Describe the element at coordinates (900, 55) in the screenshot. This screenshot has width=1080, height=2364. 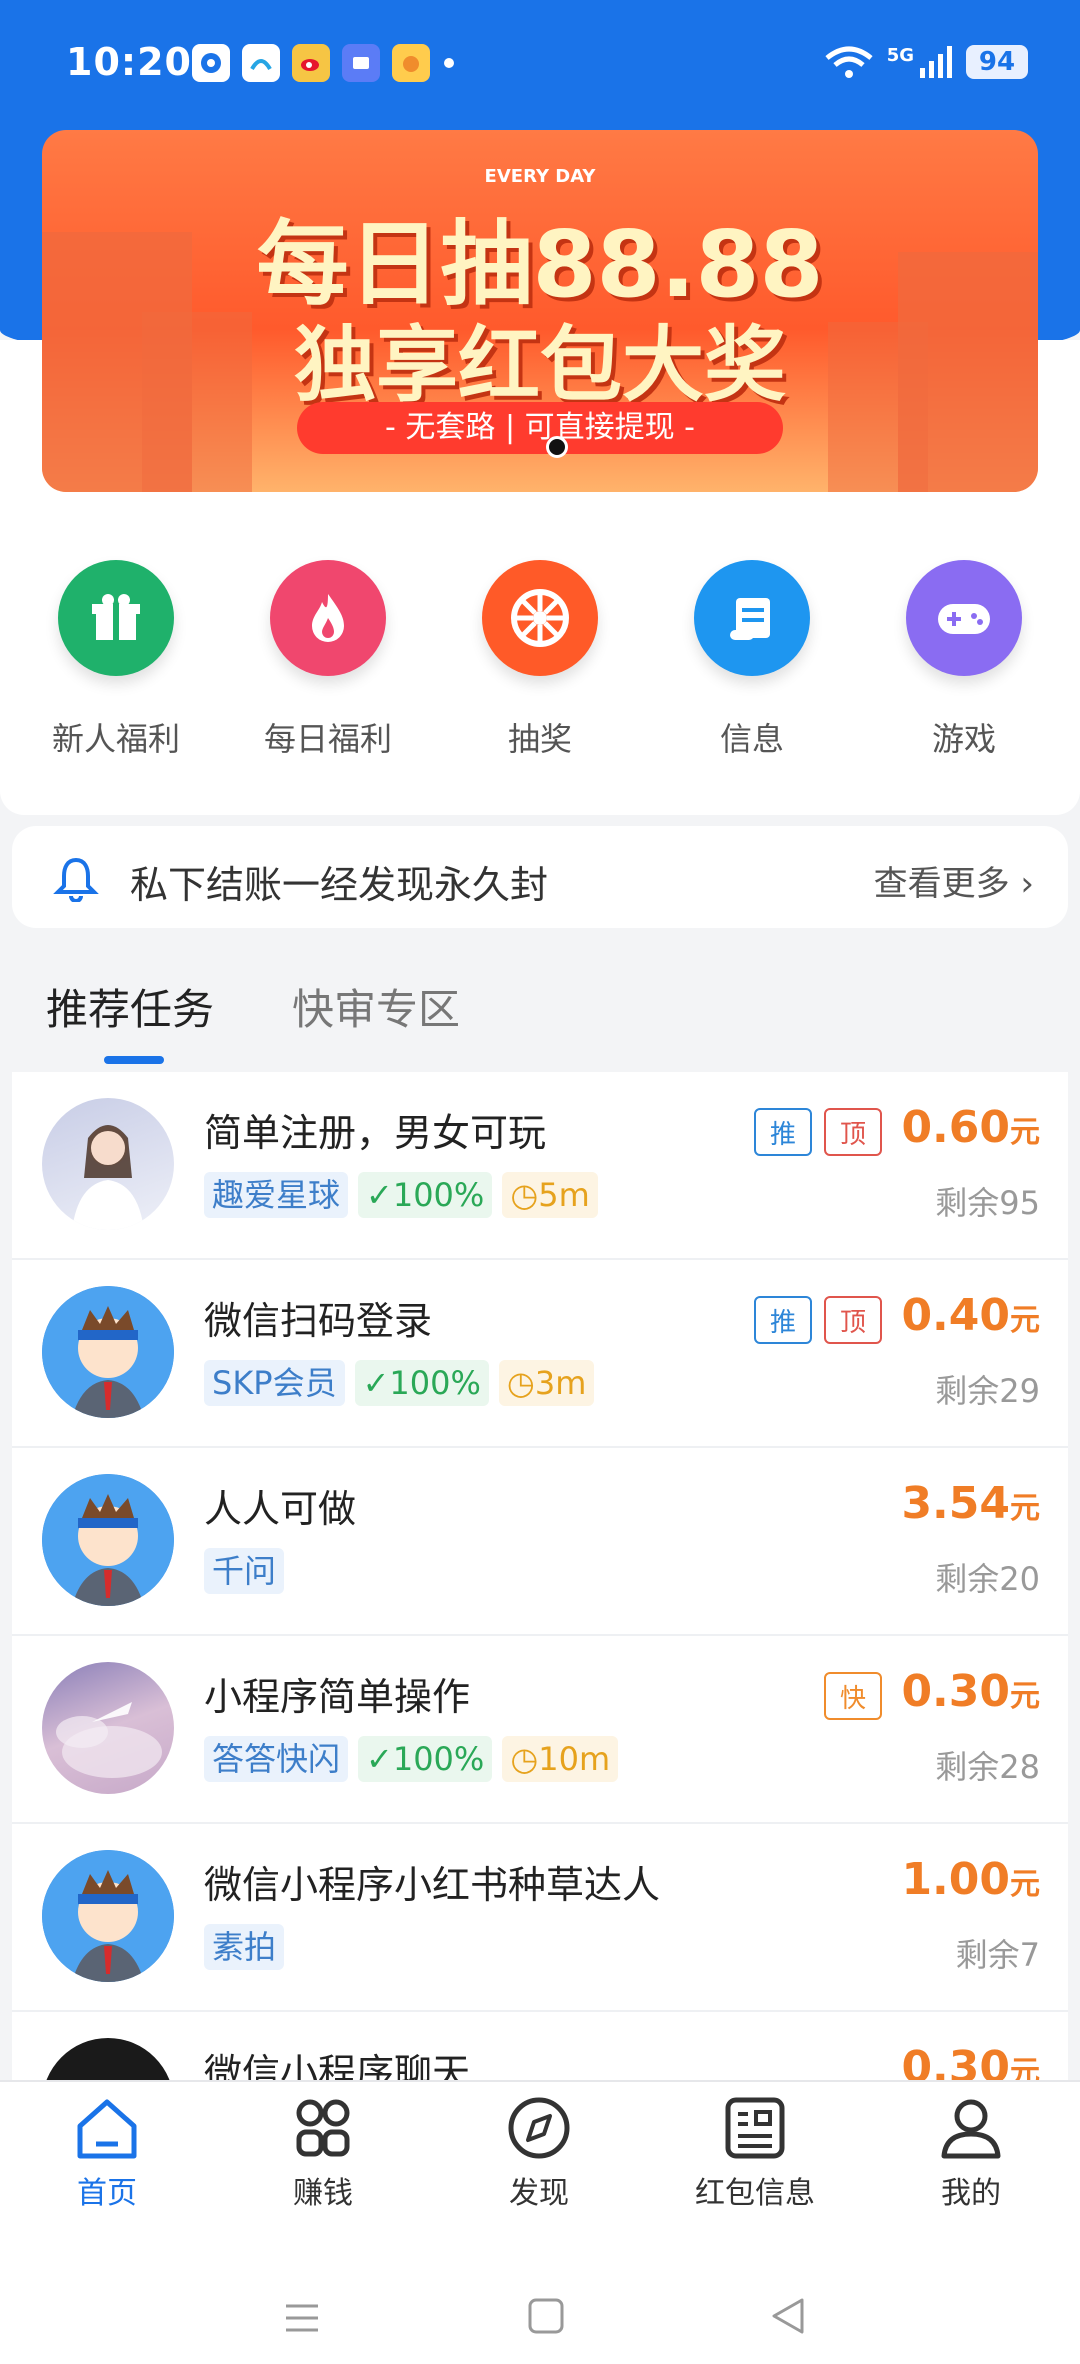
I see `network-type: 5G` at that location.